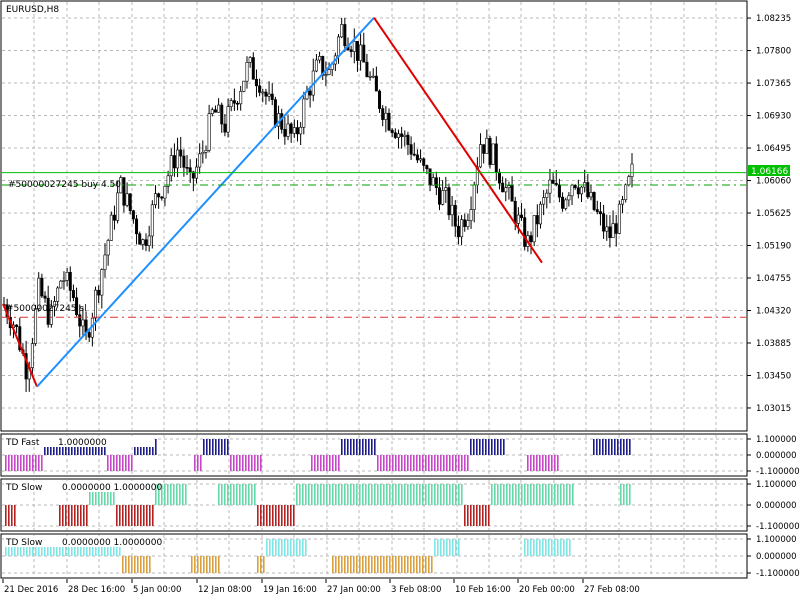 The image size is (800, 600). I want to click on indicator-tick-label: 1.100000, so click(776, 485).